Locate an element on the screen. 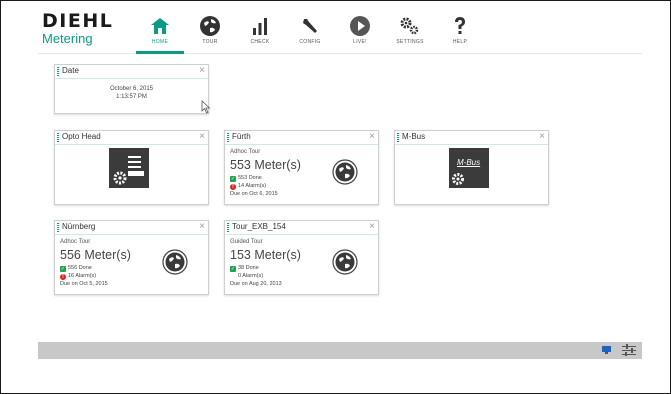  alarm-count: 16 Alarm(s) is located at coordinates (82, 276).